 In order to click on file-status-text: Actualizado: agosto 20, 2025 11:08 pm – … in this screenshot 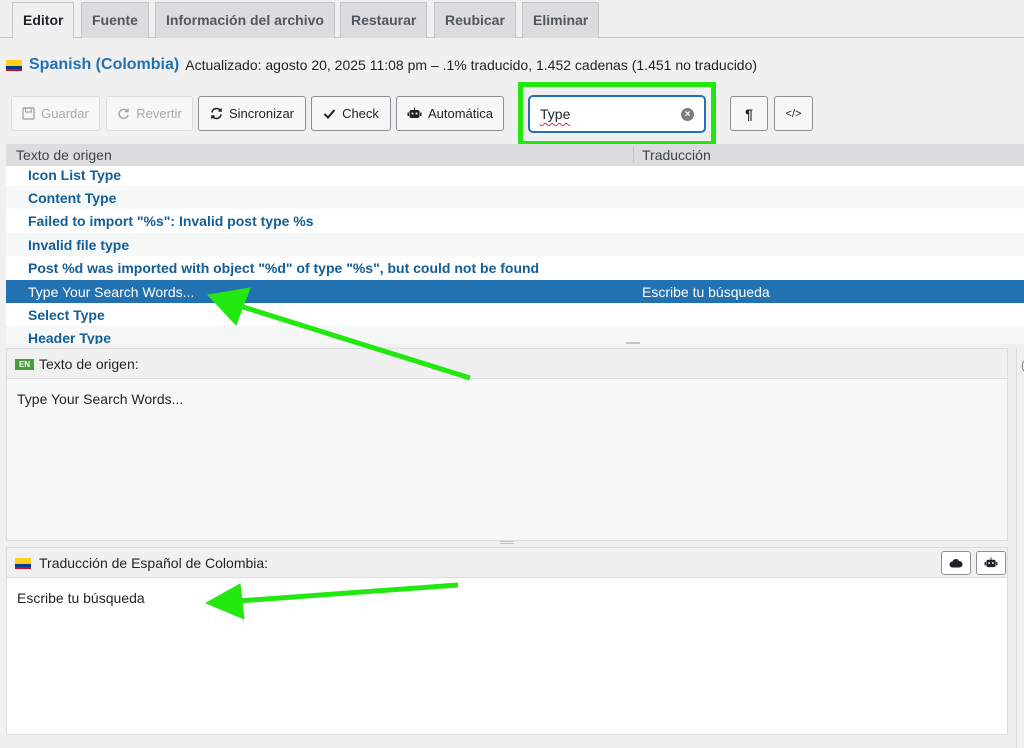, I will do `click(471, 65)`.